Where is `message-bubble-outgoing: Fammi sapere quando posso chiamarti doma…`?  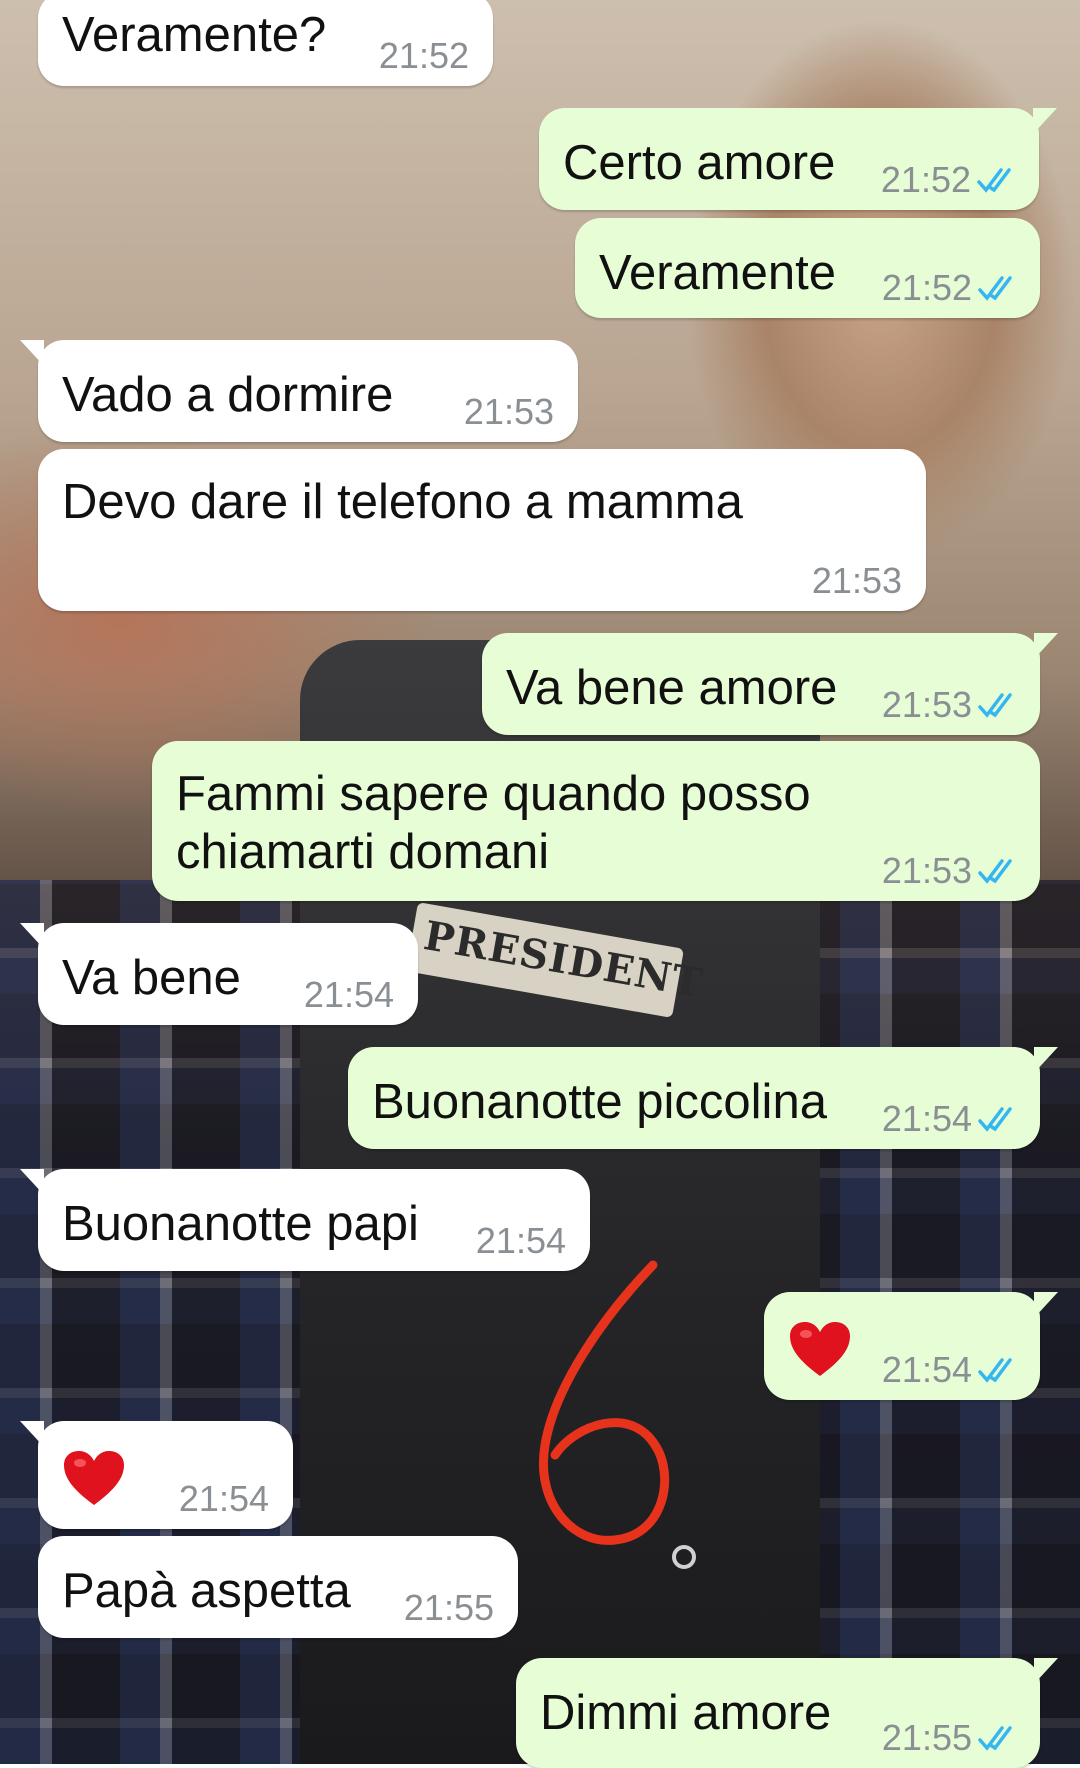 message-bubble-outgoing: Fammi sapere quando posso chiamarti doma… is located at coordinates (596, 821).